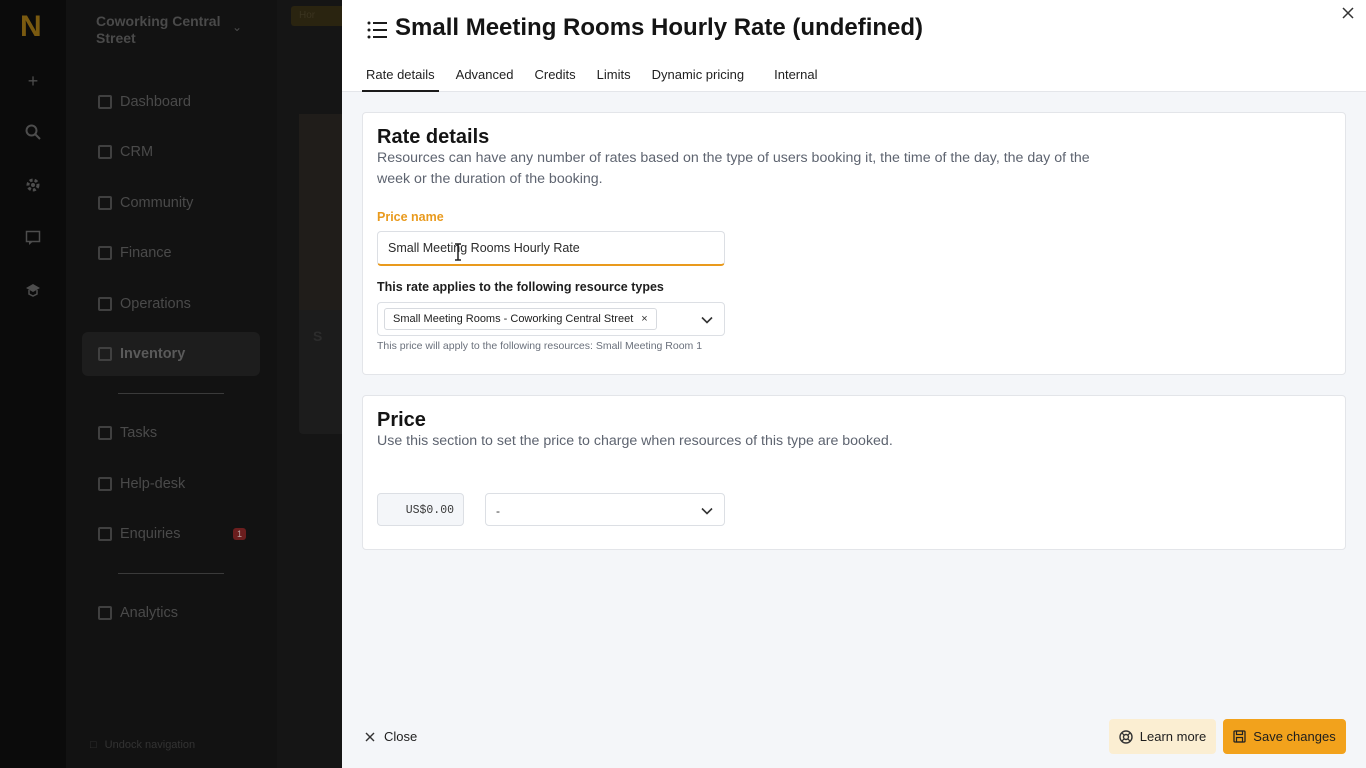 This screenshot has width=1366, height=768. What do you see at coordinates (498, 511) in the screenshot?
I see `select-value: -` at bounding box center [498, 511].